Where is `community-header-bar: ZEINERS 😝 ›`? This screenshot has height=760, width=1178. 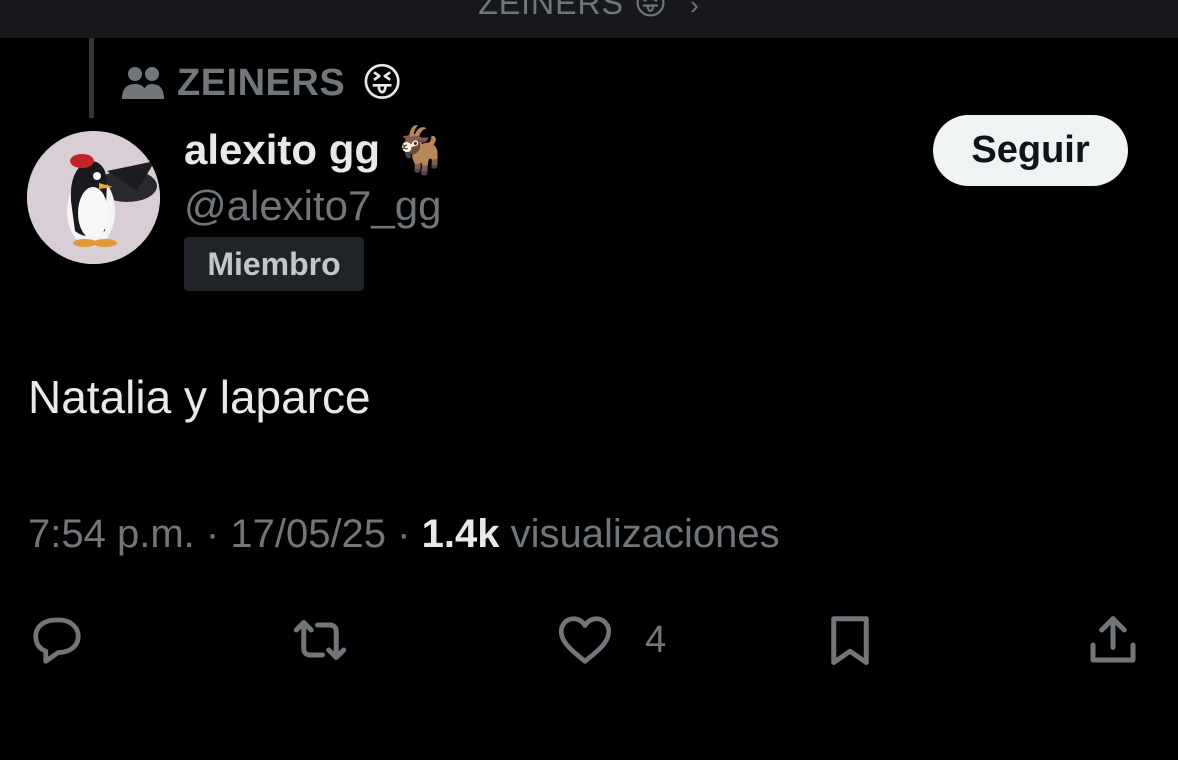 community-header-bar: ZEINERS 😝 › is located at coordinates (589, 19).